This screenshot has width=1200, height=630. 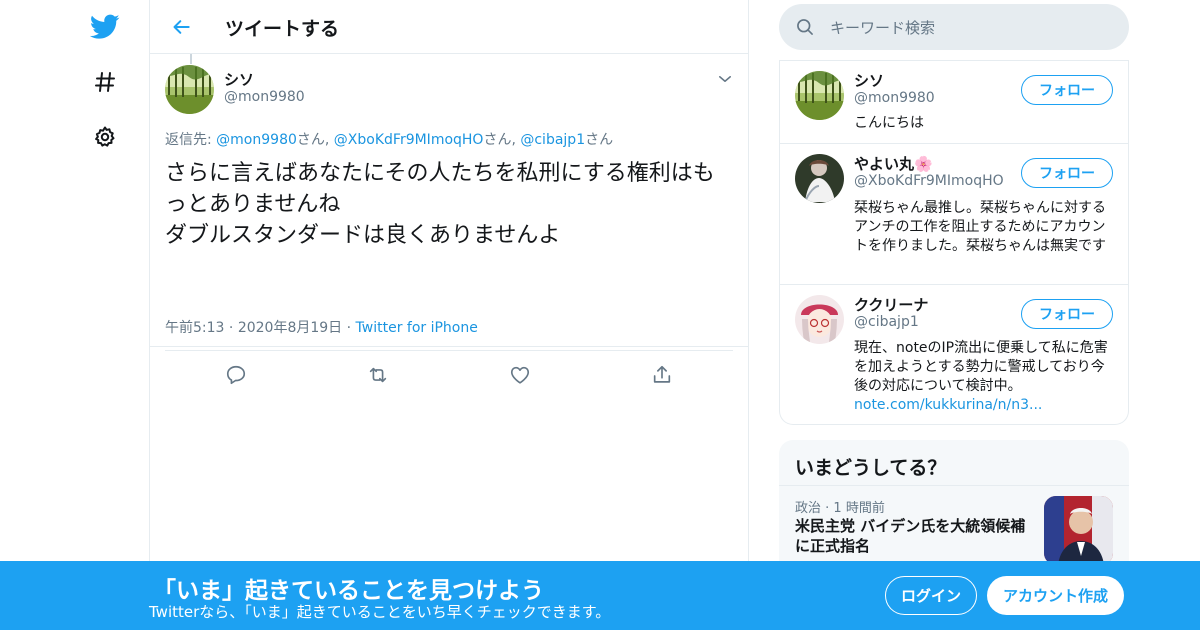 I want to click on gear-icon, so click(x=105, y=137).